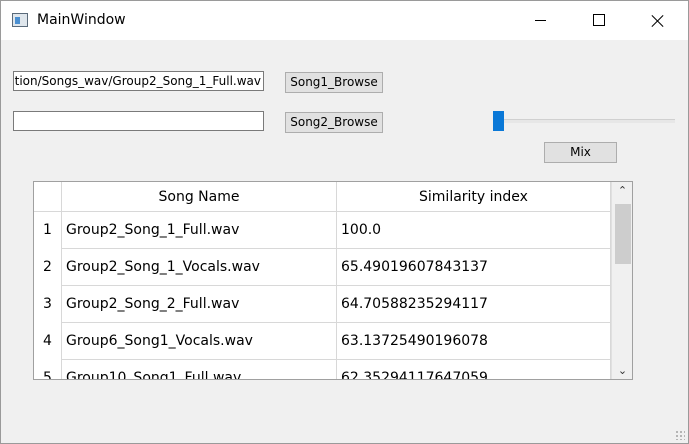  Describe the element at coordinates (474, 341) in the screenshot. I see `similarity-cell: 63.13725490196078` at that location.